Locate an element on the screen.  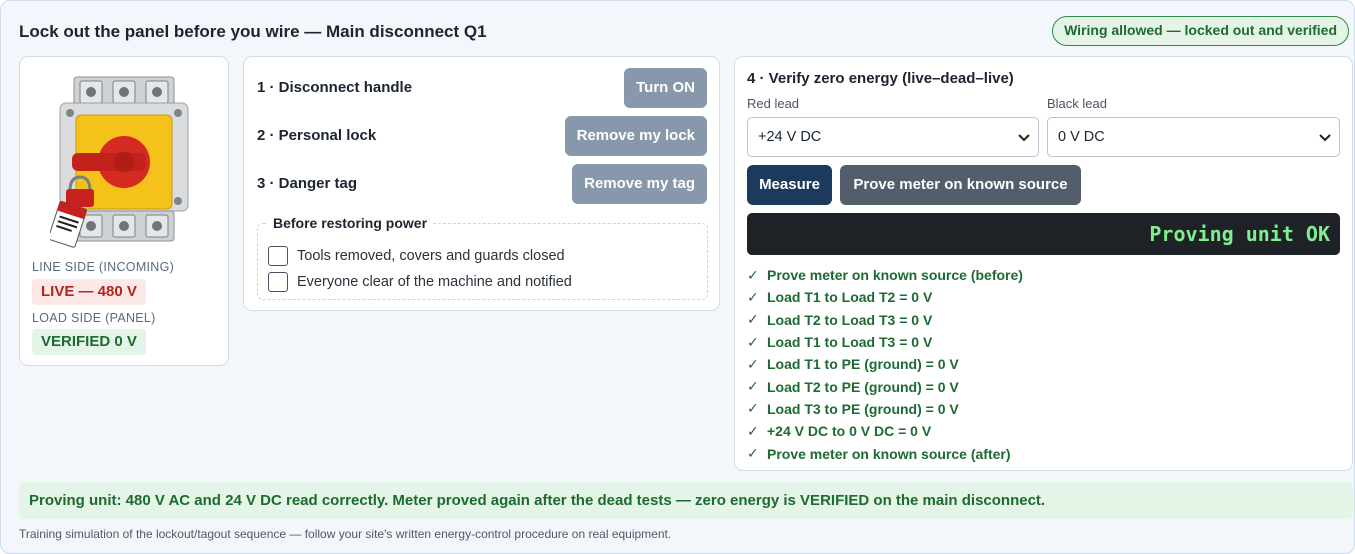
test-result-item: ✓ Load T1 to Load T2 = 0 V is located at coordinates (885, 297).